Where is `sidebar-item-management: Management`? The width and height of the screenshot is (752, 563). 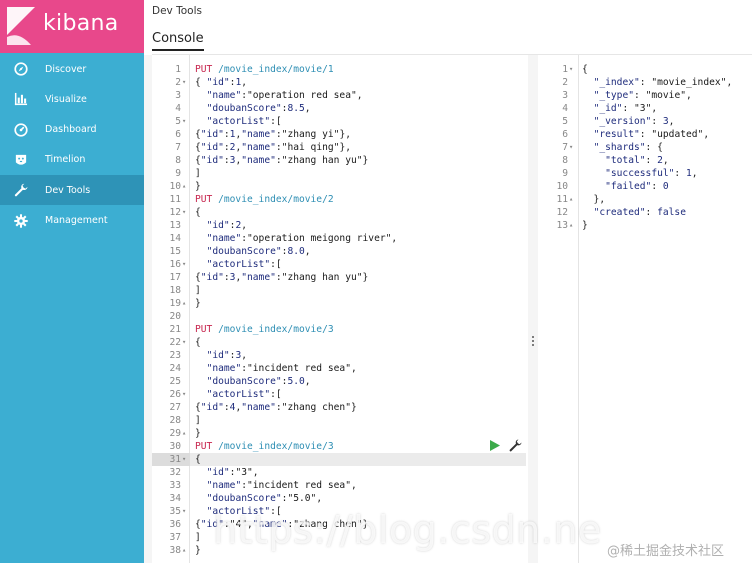
sidebar-item-management: Management is located at coordinates (72, 221).